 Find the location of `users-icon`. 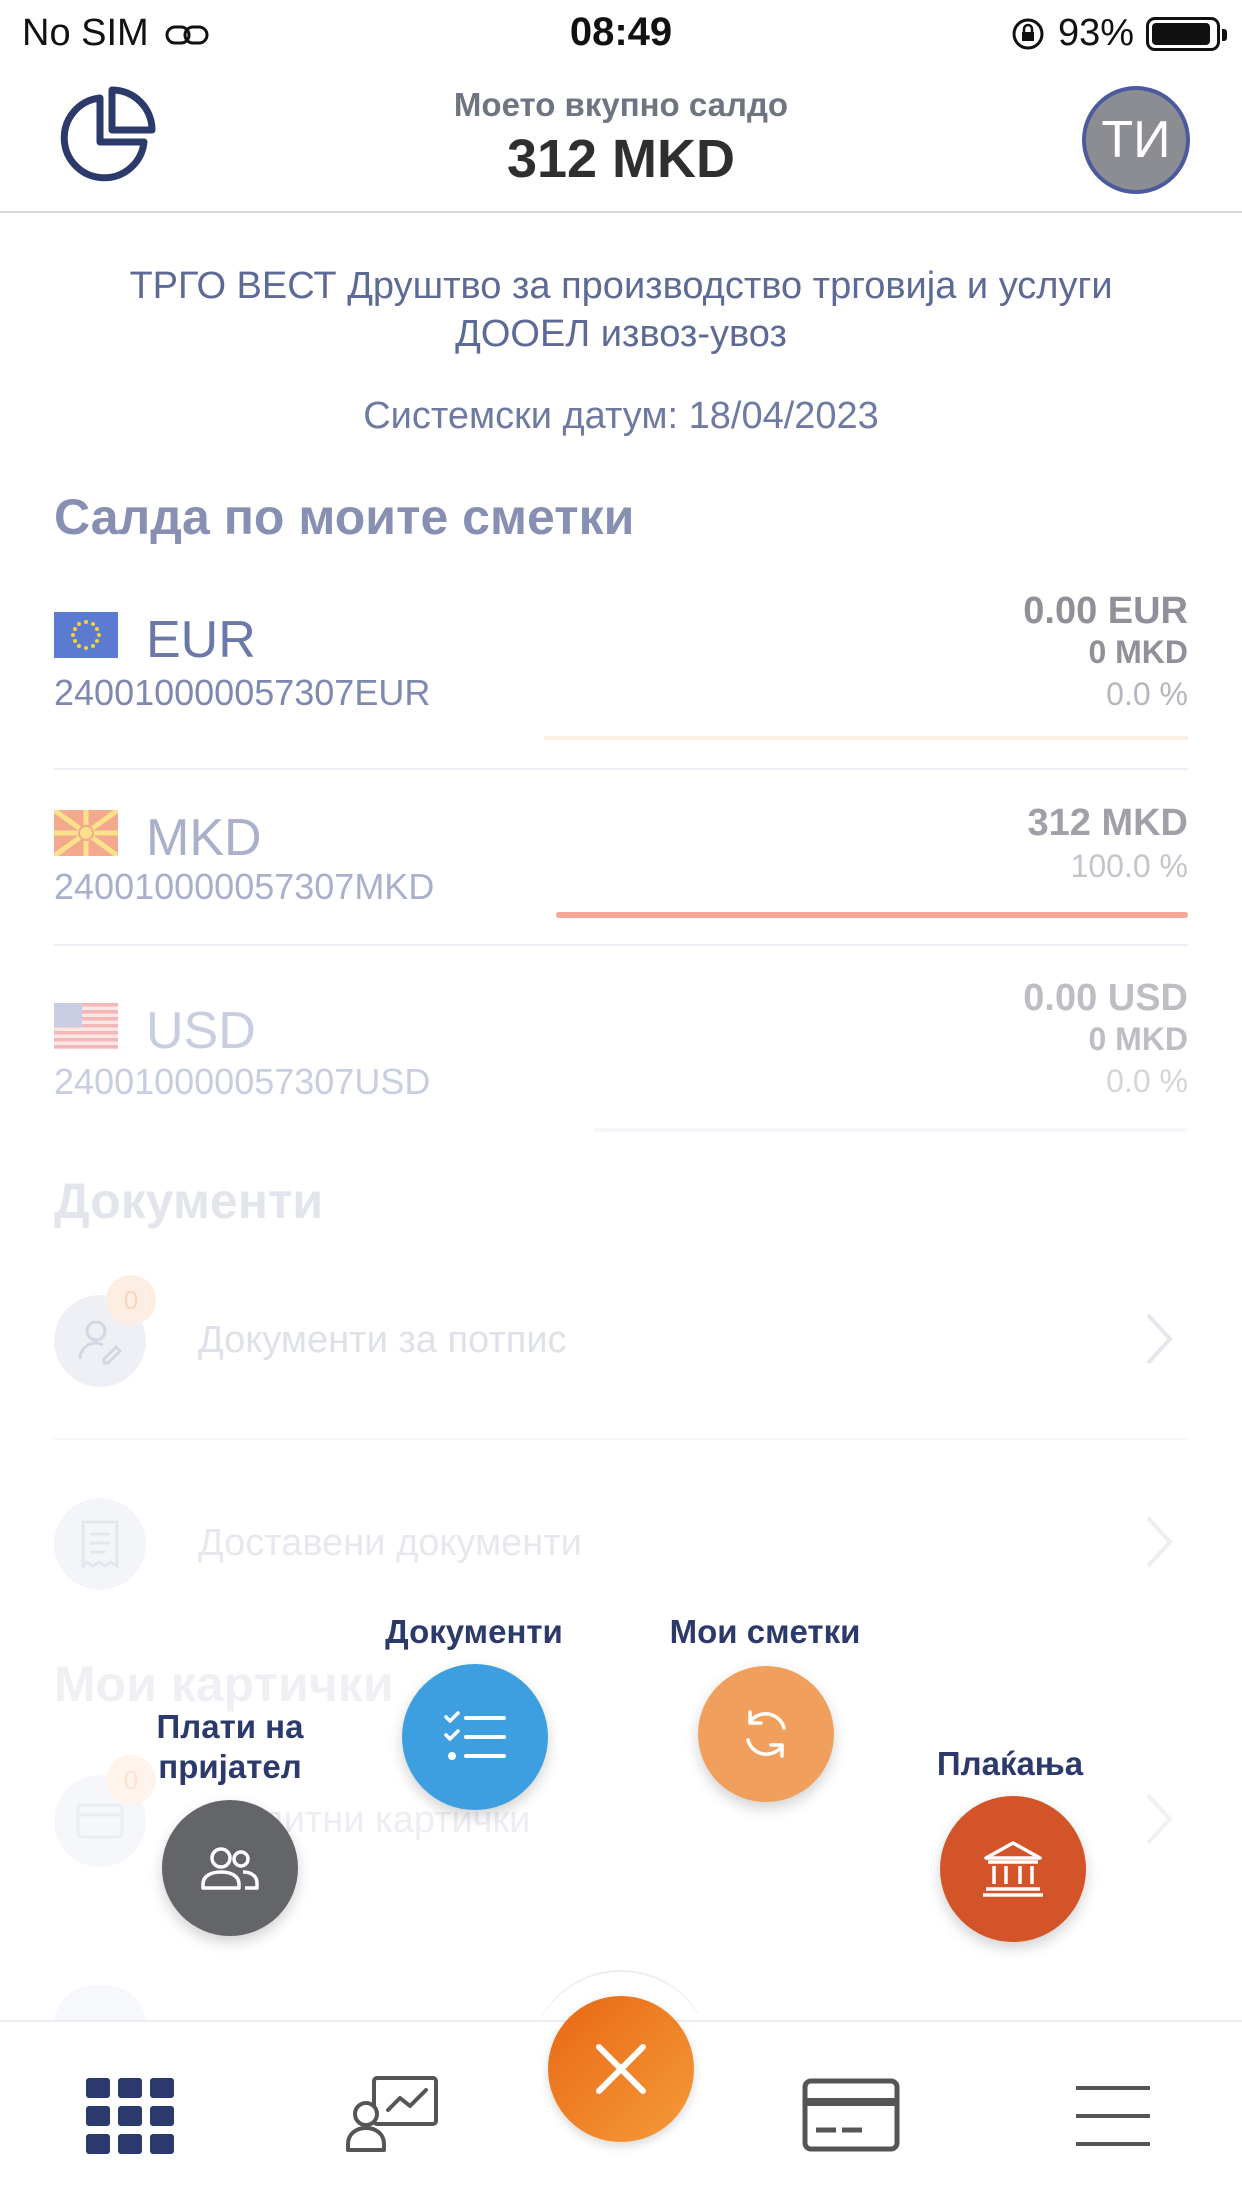

users-icon is located at coordinates (230, 1868).